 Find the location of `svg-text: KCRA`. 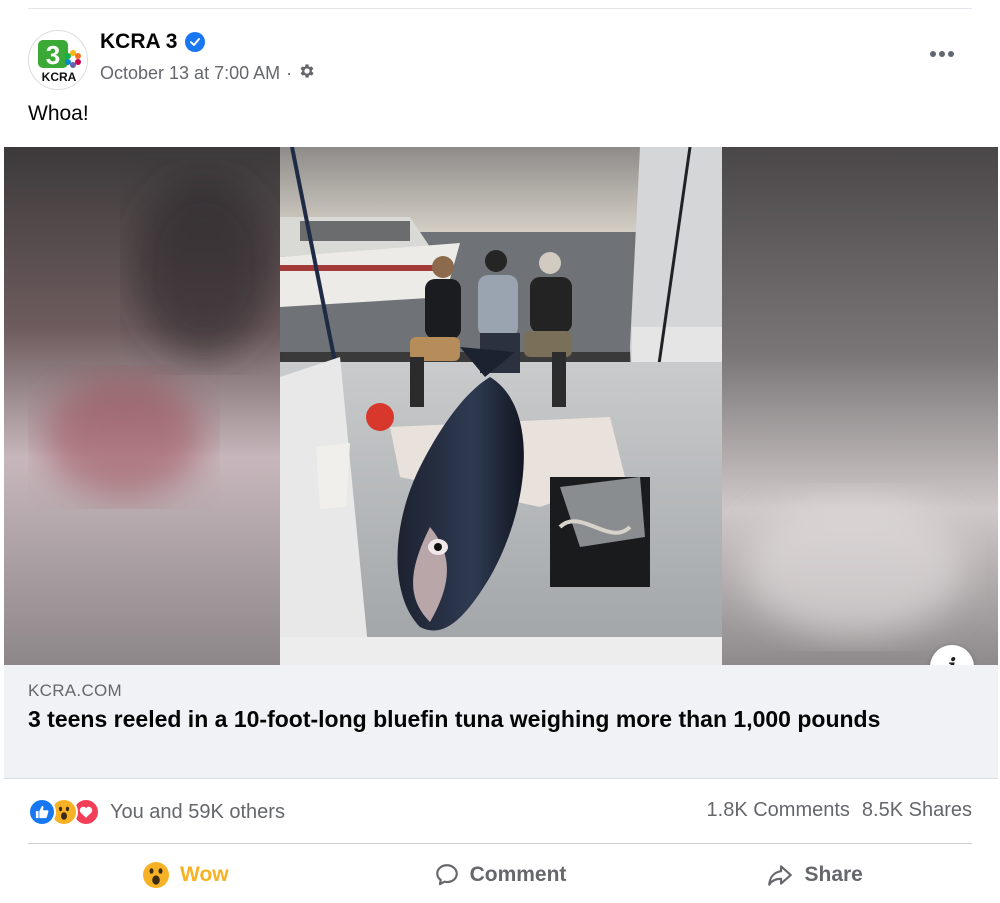

svg-text: KCRA is located at coordinates (59, 77).